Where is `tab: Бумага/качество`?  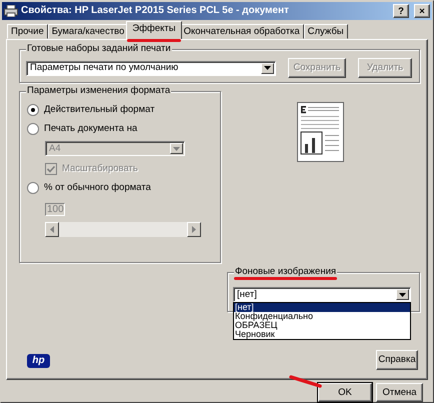 tab: Бумага/качество is located at coordinates (88, 31).